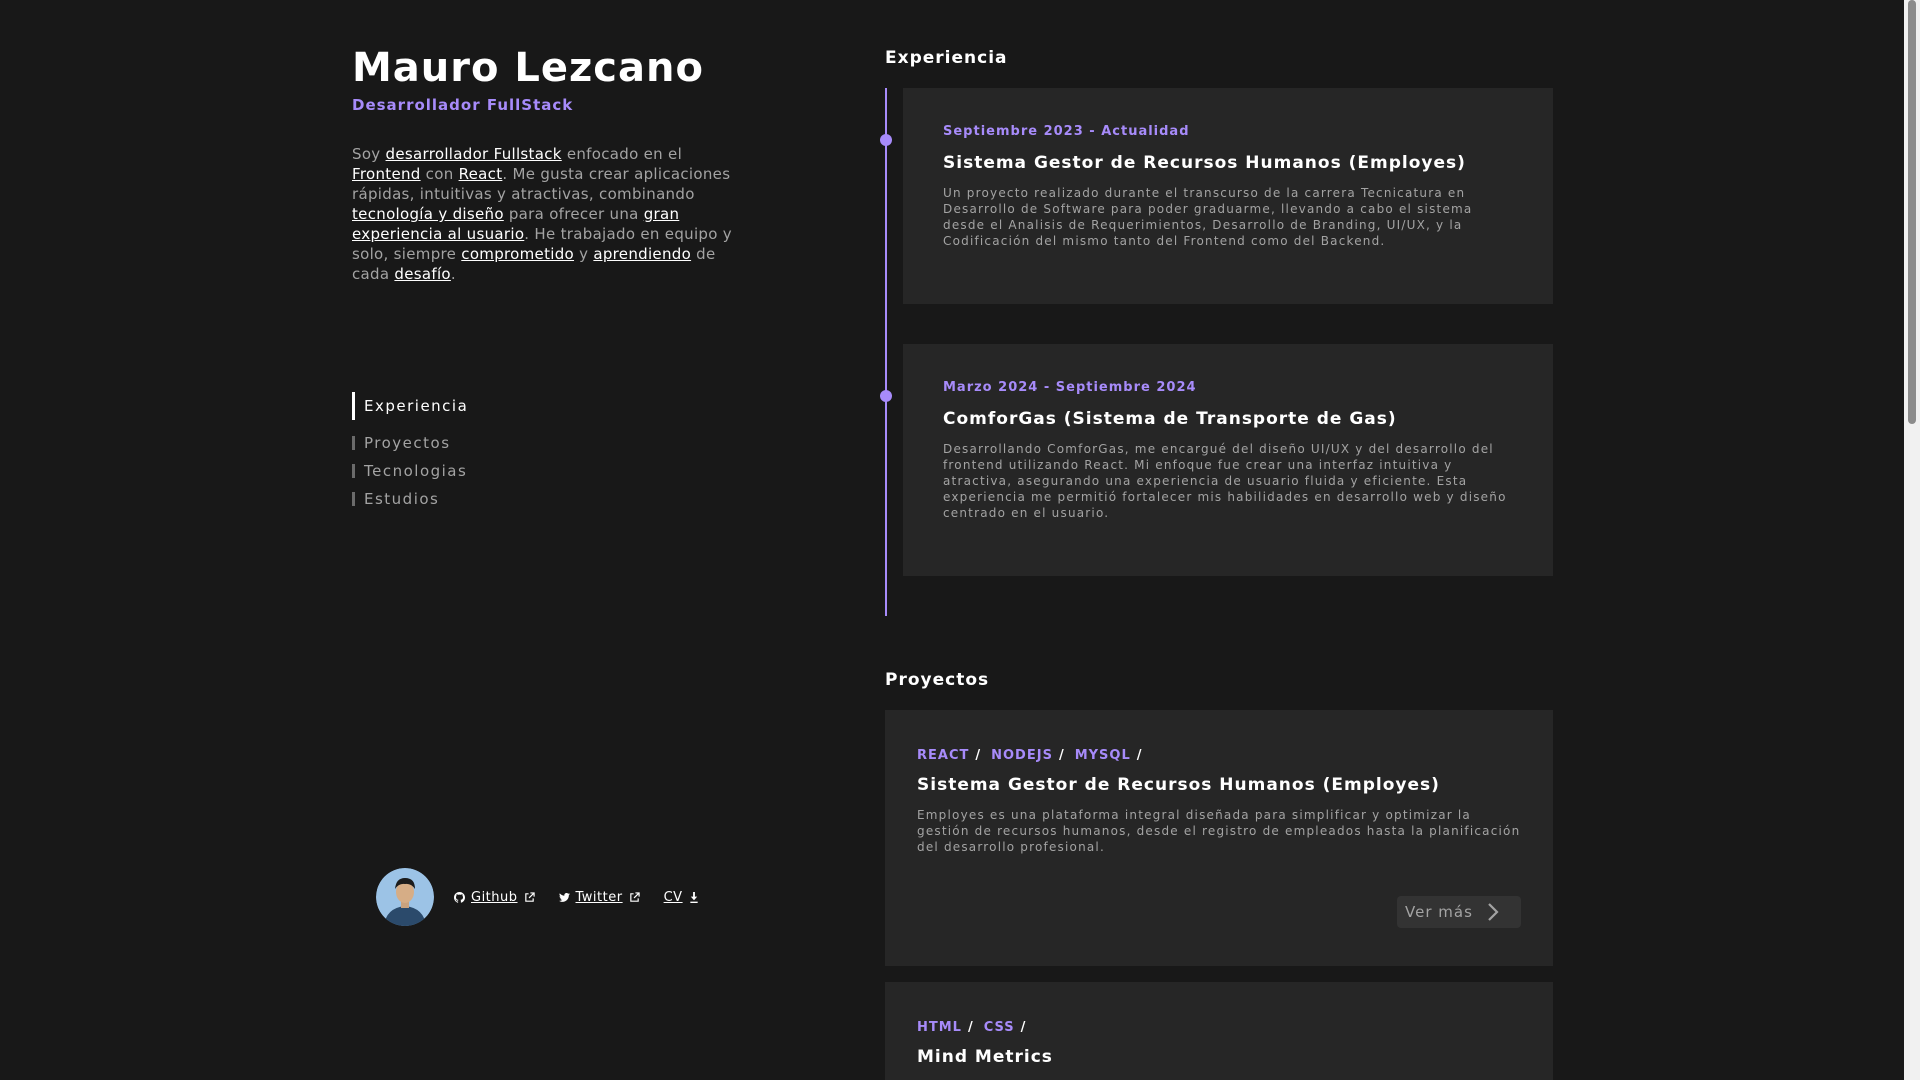 This screenshot has height=1080, width=1920. I want to click on twitter-link: Twitter, so click(599, 897).